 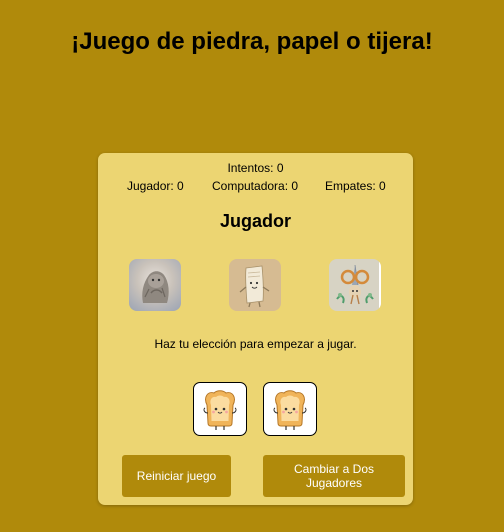 I want to click on player-result, so click(x=220, y=409).